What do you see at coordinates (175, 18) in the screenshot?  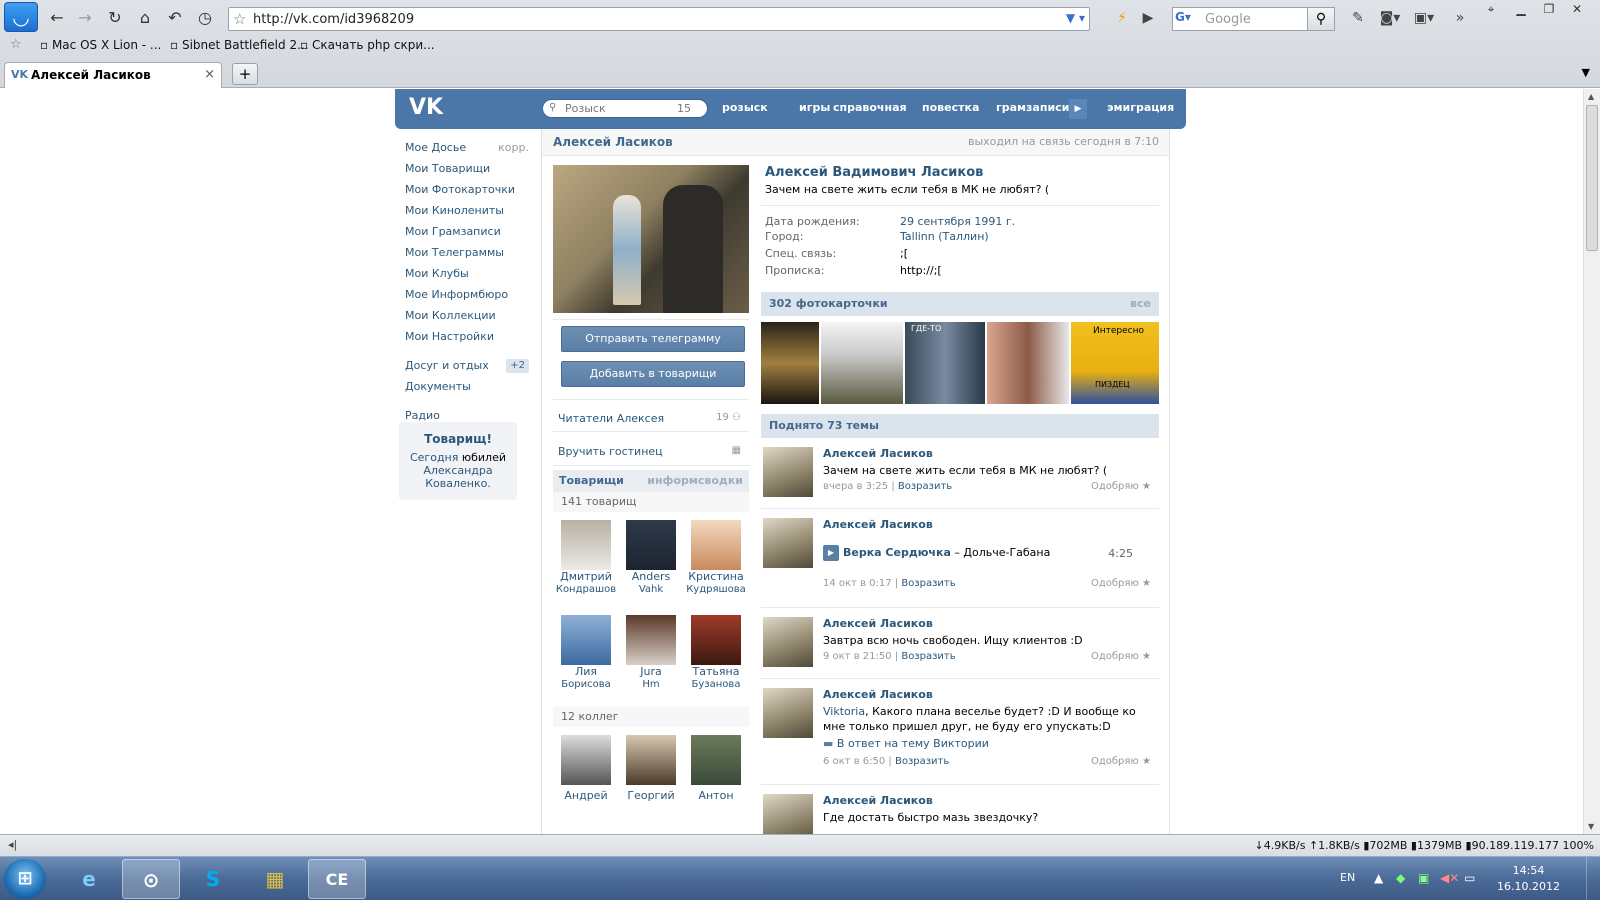 I see `undo-icon: ↶` at bounding box center [175, 18].